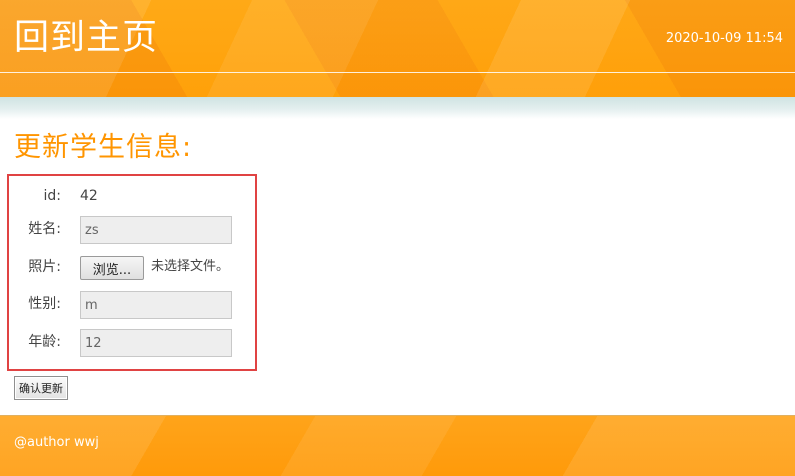  What do you see at coordinates (132, 196) in the screenshot?
I see `id-row: id: 42` at bounding box center [132, 196].